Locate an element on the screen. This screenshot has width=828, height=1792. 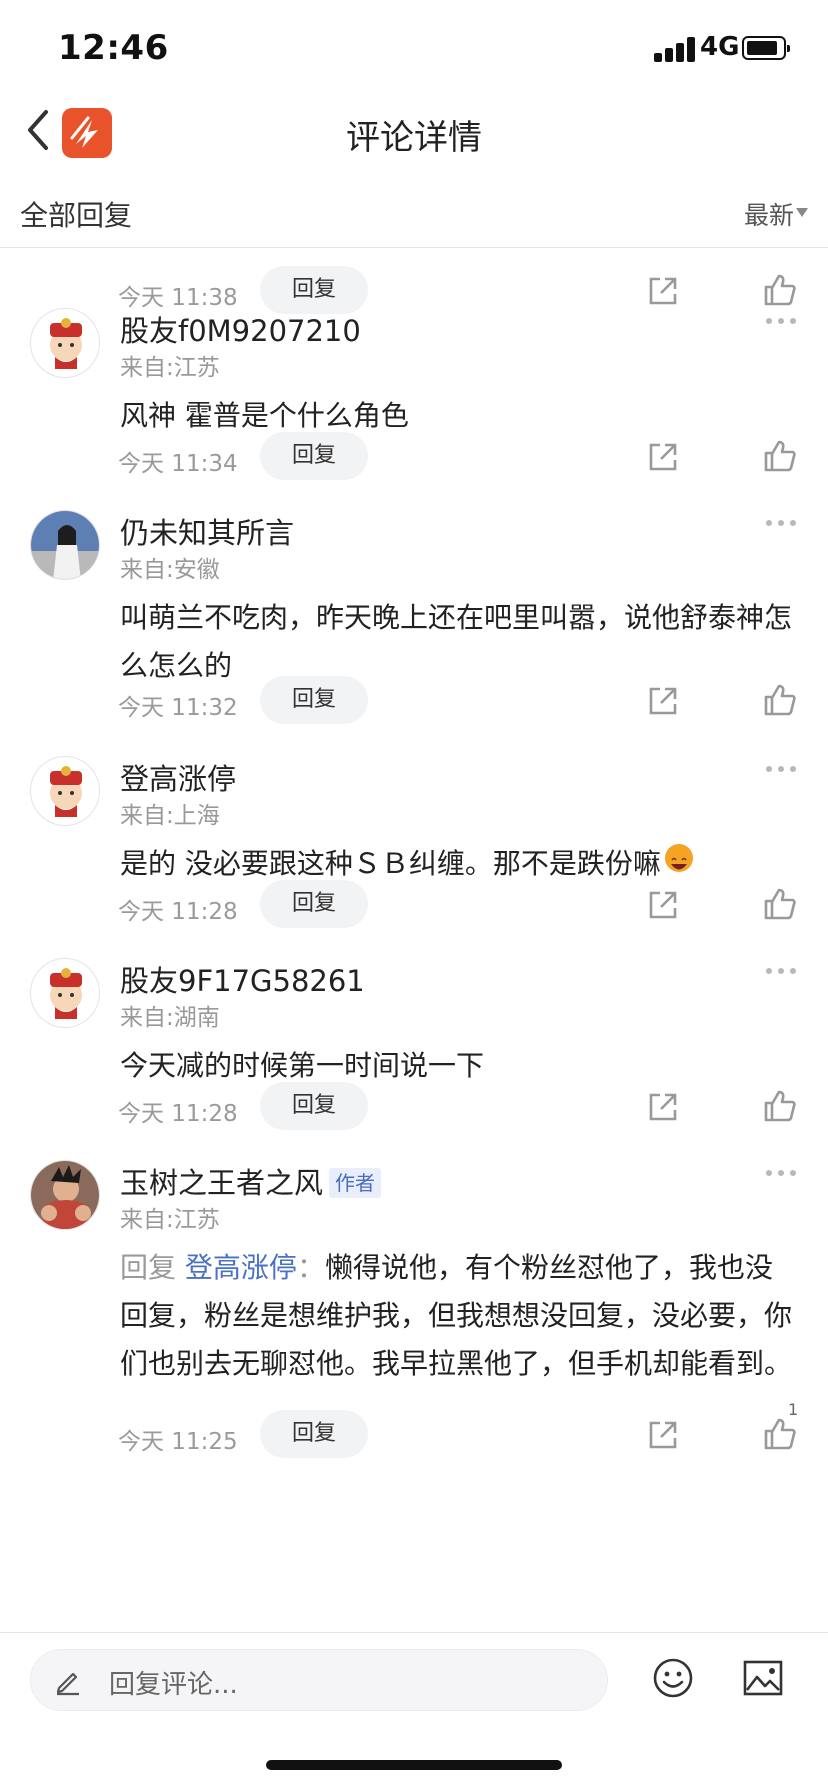
location-label: 来自:安徽 is located at coordinates (170, 570).